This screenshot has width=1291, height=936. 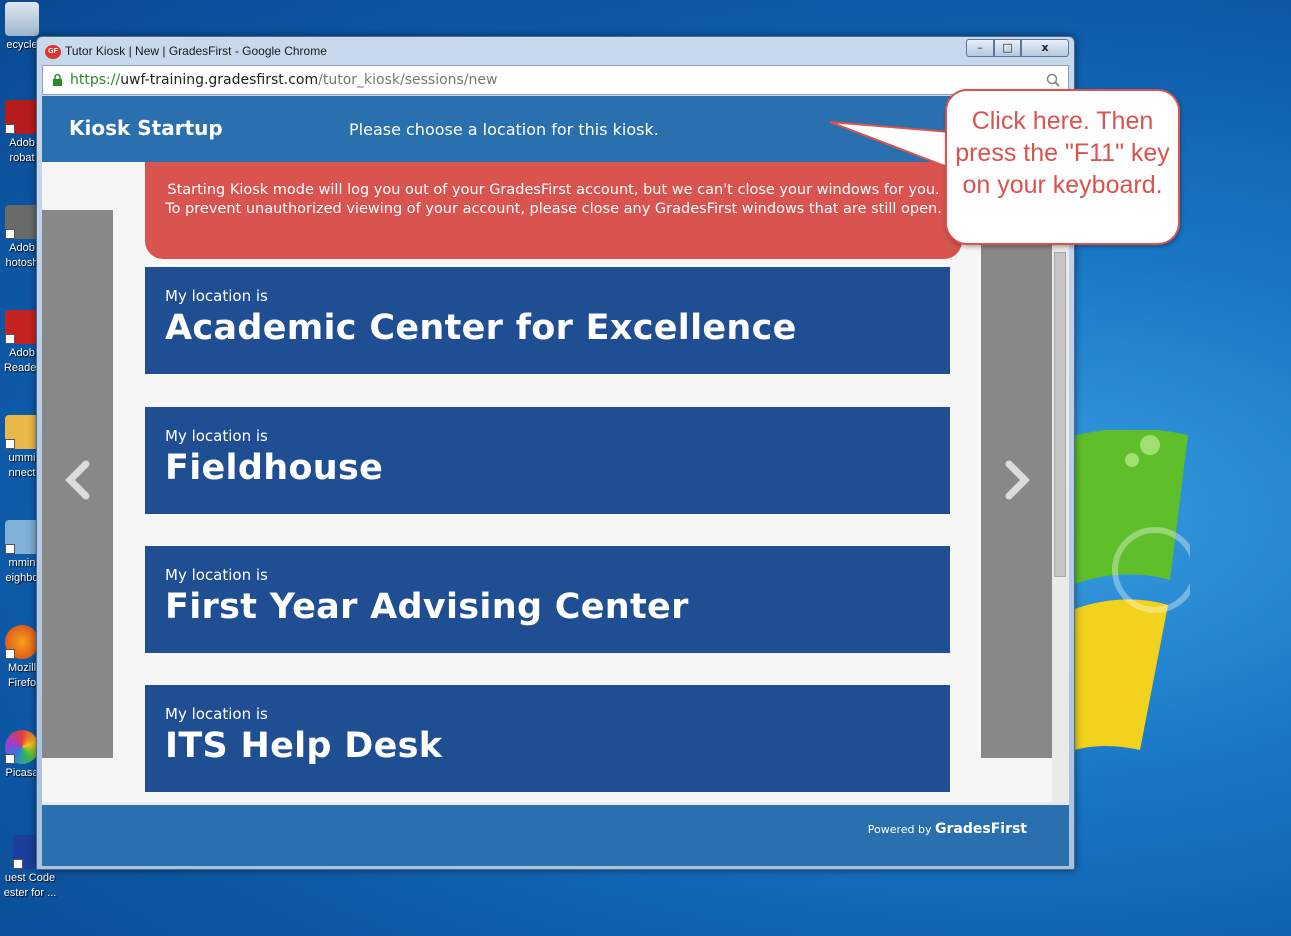 What do you see at coordinates (274, 468) in the screenshot?
I see `location-name: Fieldhouse` at bounding box center [274, 468].